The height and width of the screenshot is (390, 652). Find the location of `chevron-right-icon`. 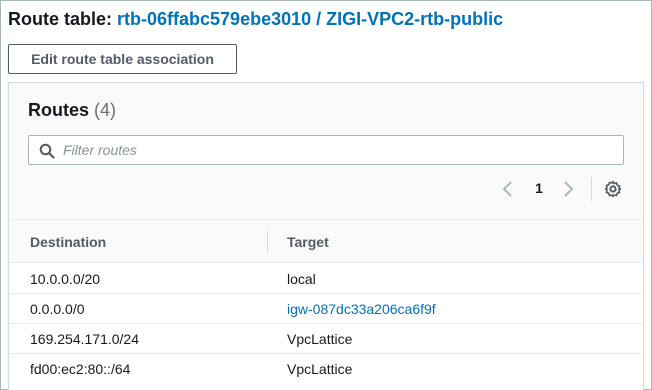

chevron-right-icon is located at coordinates (568, 189).